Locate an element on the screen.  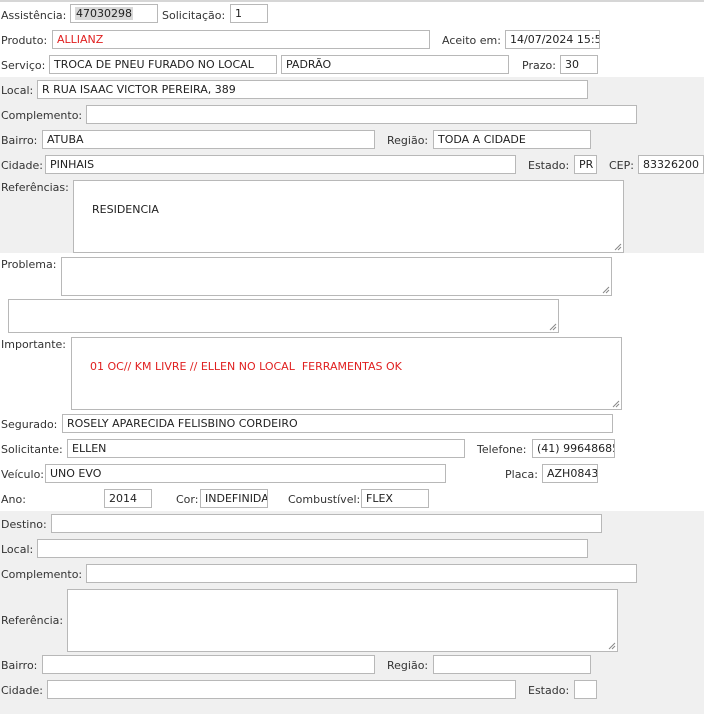
cidade-field: PINHAIS is located at coordinates (280, 164).